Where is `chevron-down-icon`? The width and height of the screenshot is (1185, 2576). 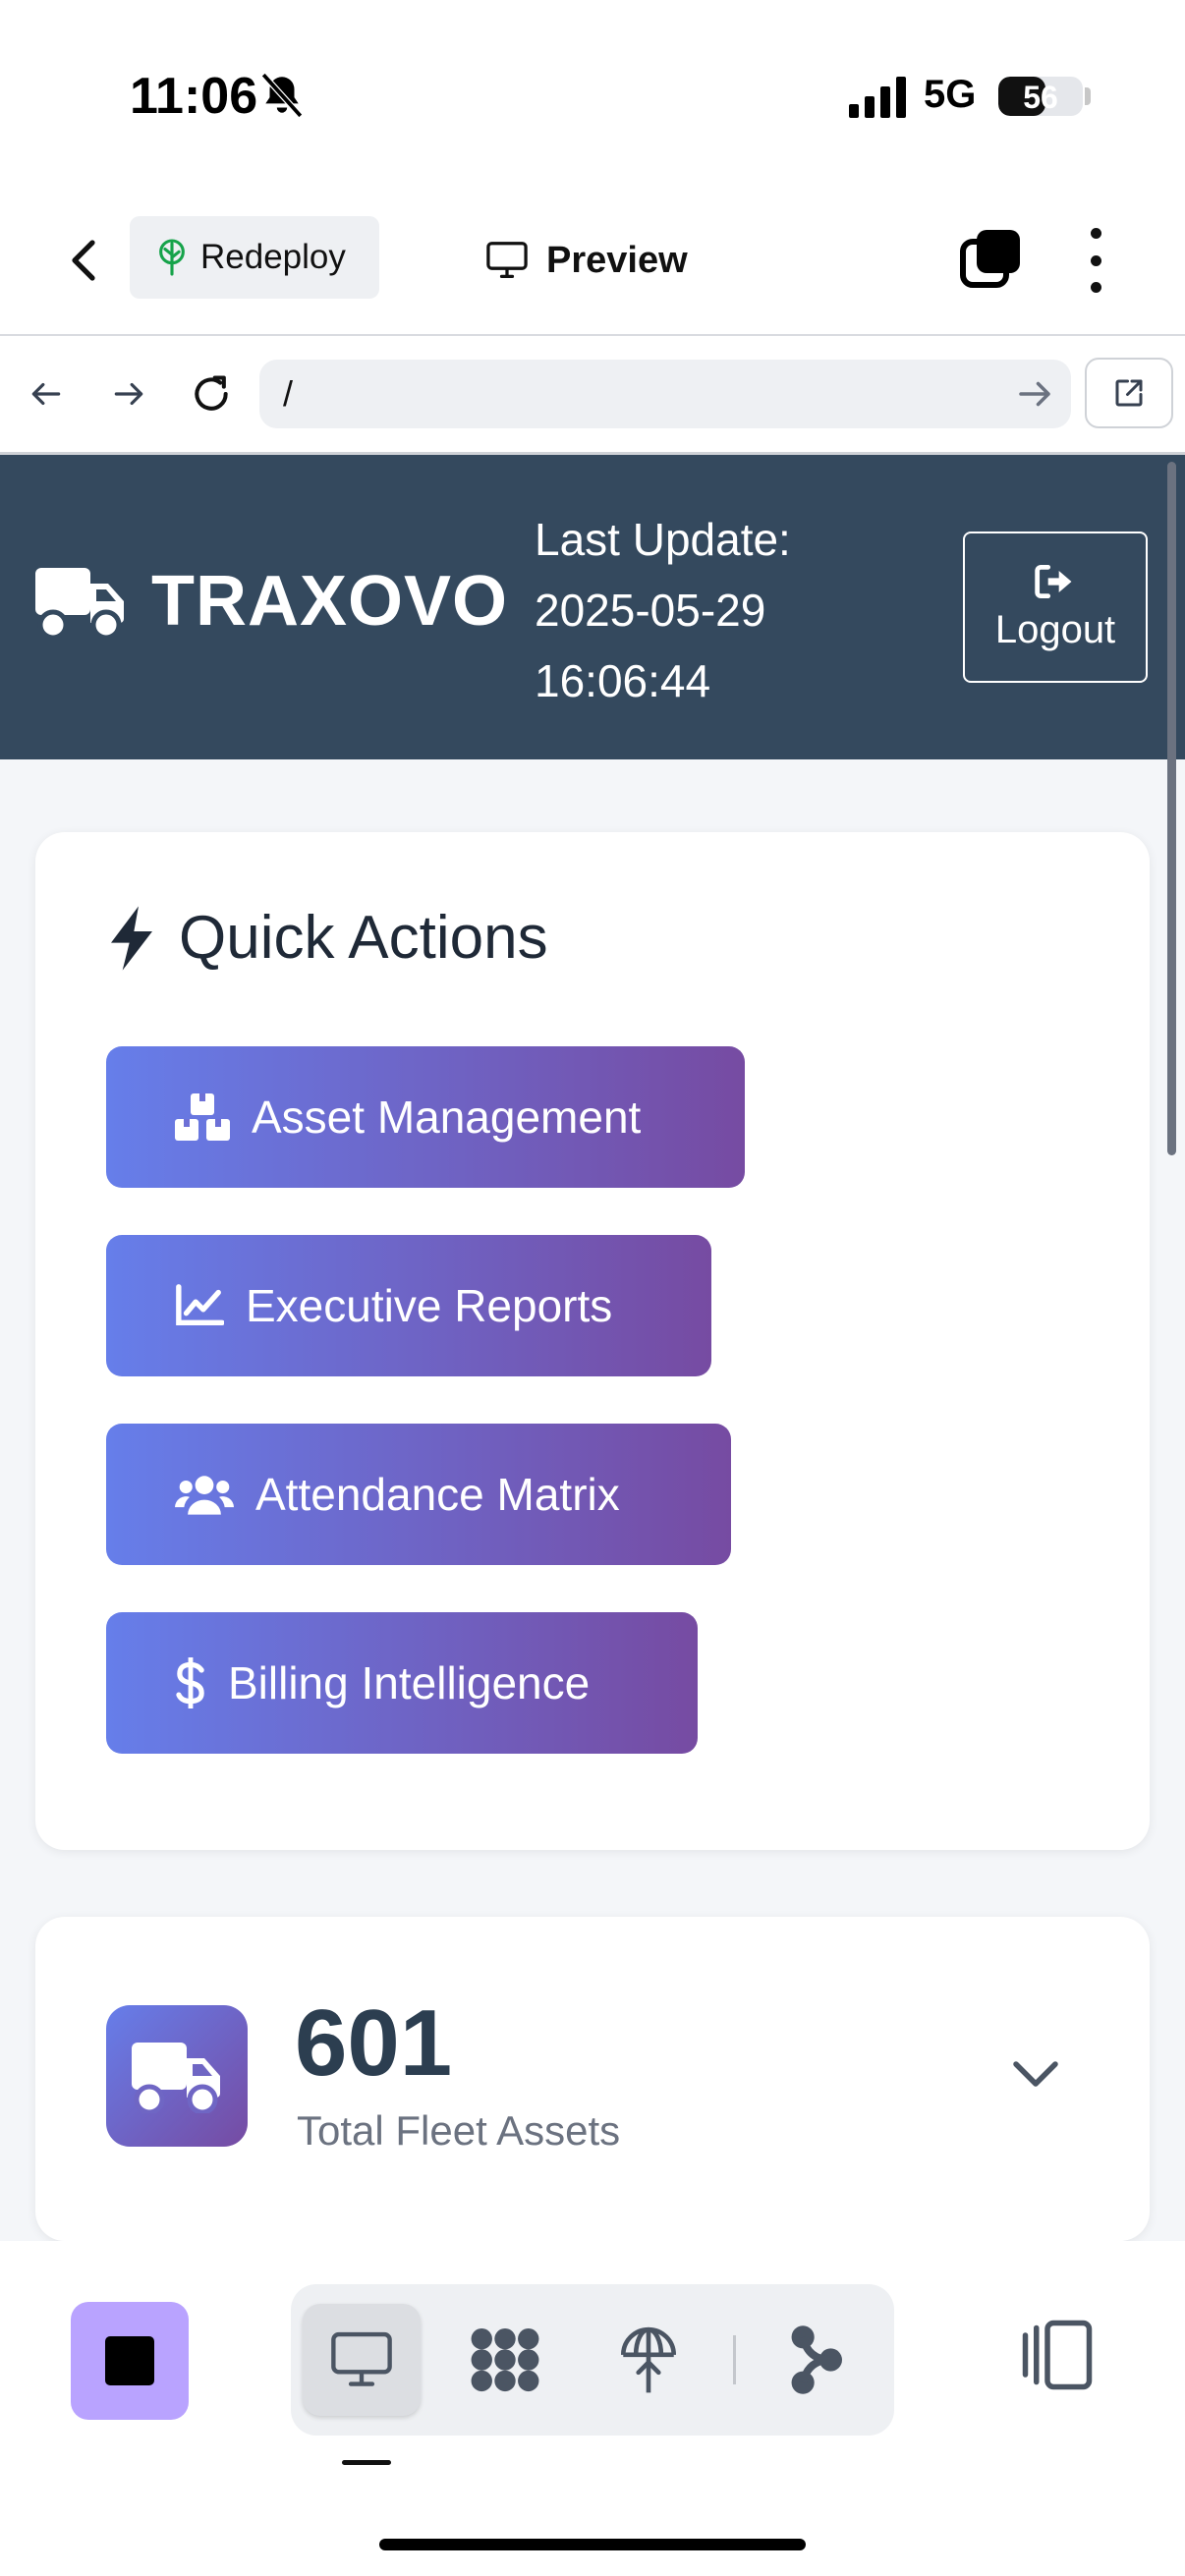 chevron-down-icon is located at coordinates (1035, 2073).